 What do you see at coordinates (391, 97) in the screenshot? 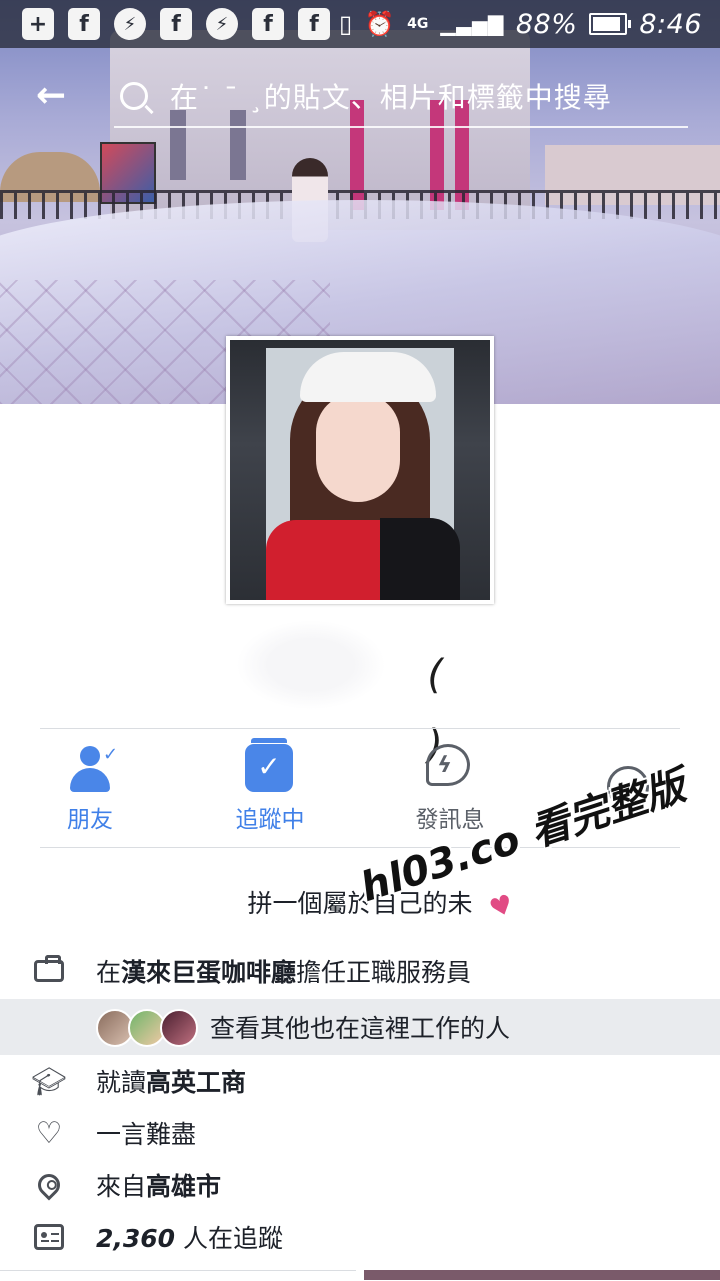
I see `search-placeholder: 在˙ ¯ ¸的貼文、相片和標籤中搜尋` at bounding box center [391, 97].